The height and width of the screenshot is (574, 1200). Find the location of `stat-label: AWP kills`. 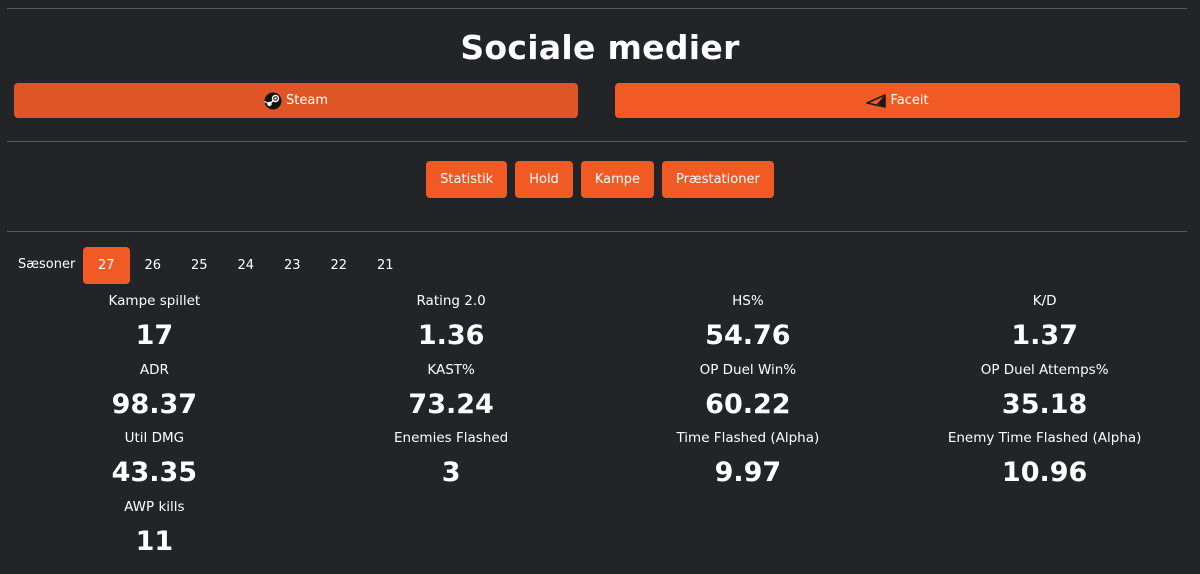

stat-label: AWP kills is located at coordinates (154, 506).